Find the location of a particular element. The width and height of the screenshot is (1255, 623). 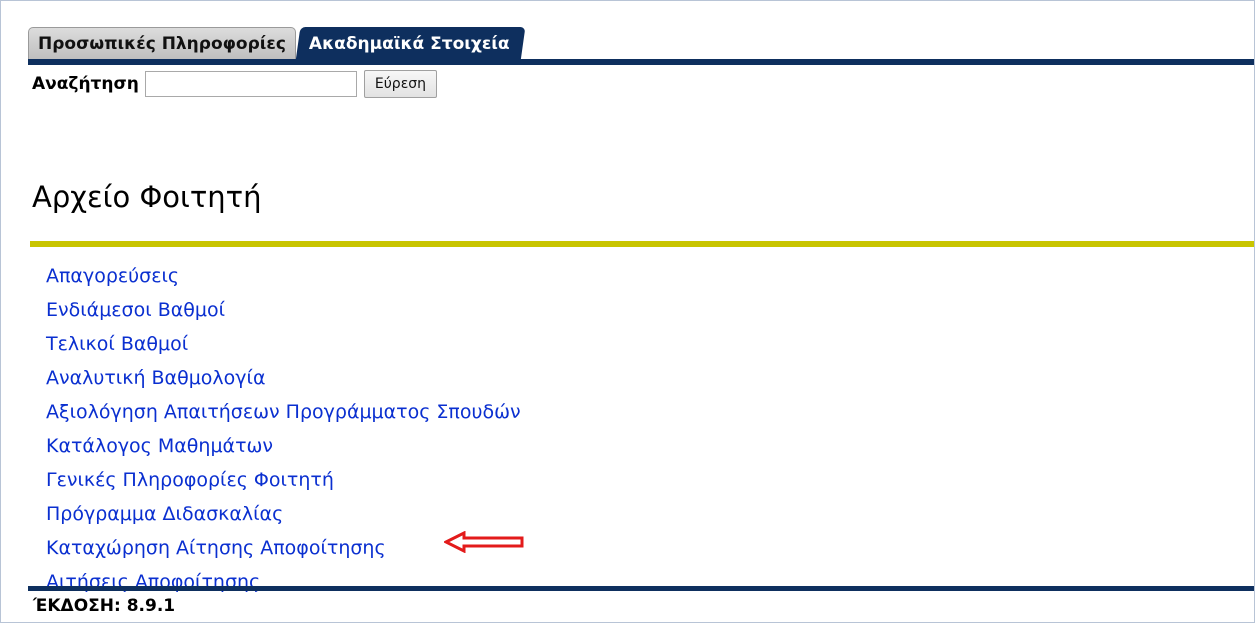

tab-academic-records-label: Ακαδημαϊκά Στοιχεία is located at coordinates (409, 44).